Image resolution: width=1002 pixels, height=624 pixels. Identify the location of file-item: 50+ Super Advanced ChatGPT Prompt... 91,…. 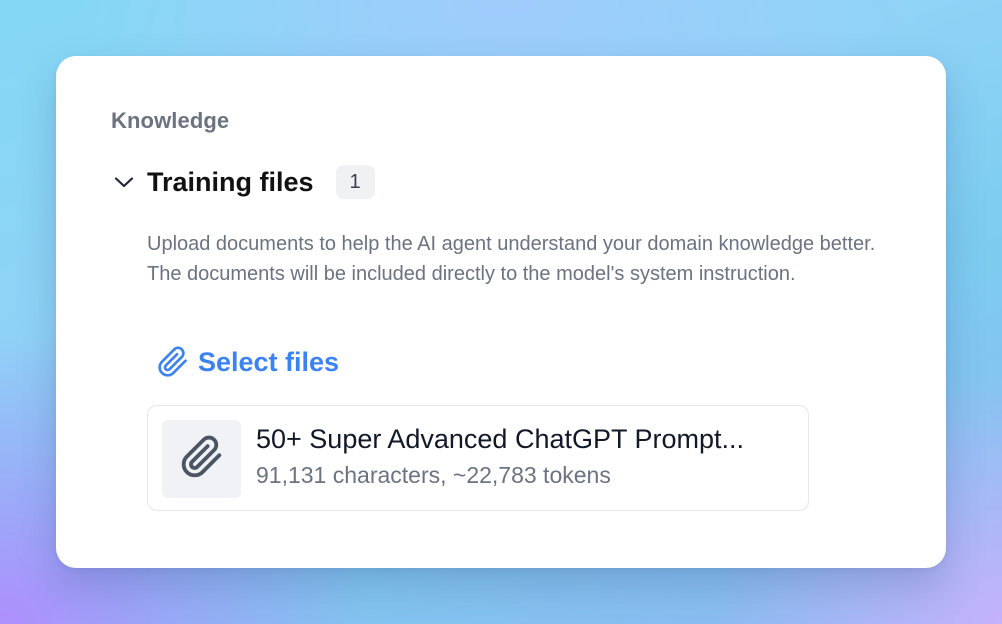
(478, 458).